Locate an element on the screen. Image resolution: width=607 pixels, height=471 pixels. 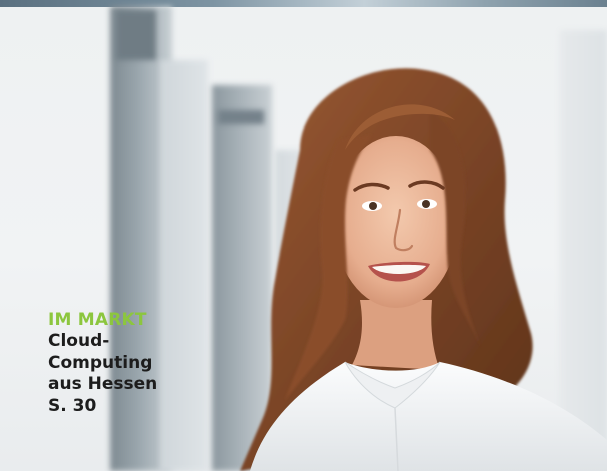
section-label: IM MARKT is located at coordinates (97, 320).